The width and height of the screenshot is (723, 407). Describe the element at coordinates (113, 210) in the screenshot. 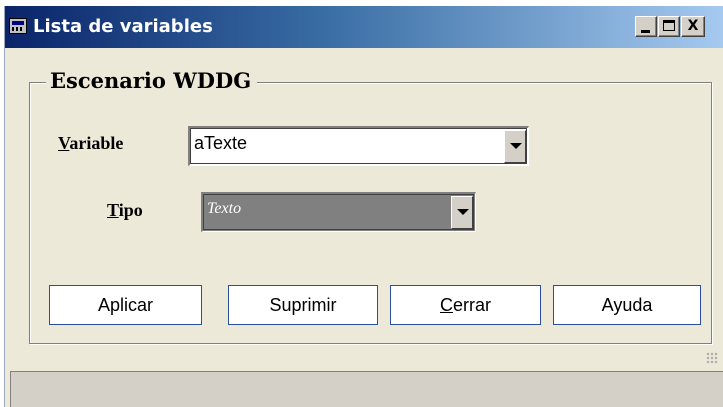

I see `tipo-label-accel: T` at that location.